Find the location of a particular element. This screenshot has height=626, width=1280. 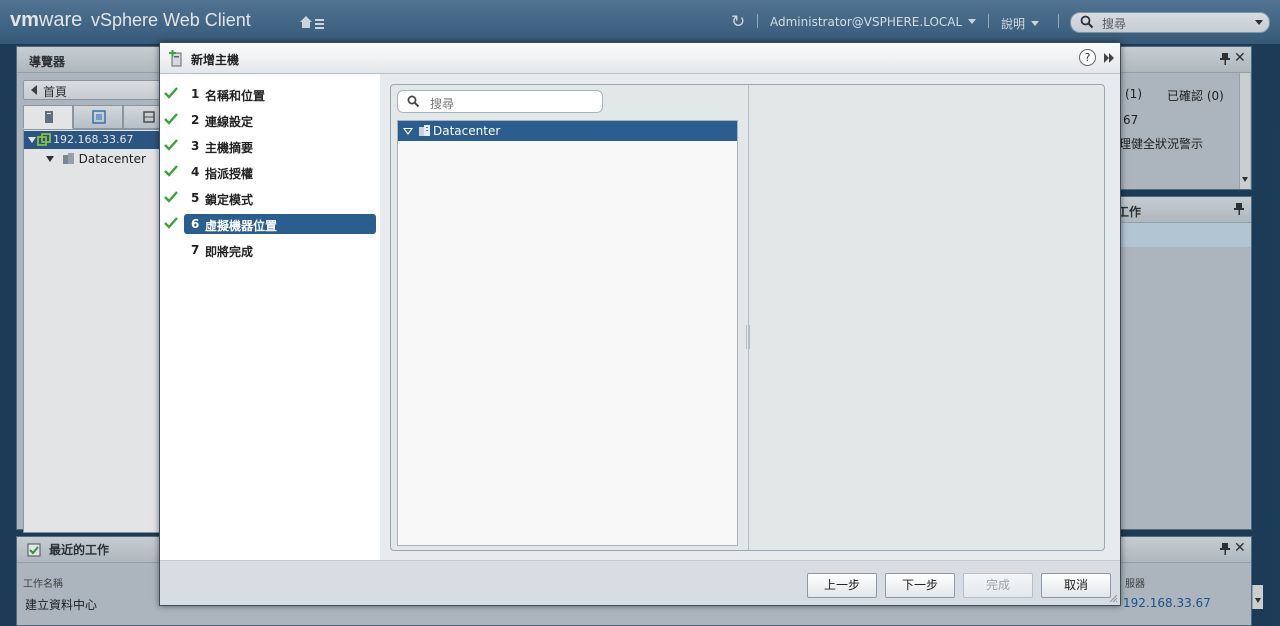

wizard-step-4: 4 指派授權 is located at coordinates (270, 172).